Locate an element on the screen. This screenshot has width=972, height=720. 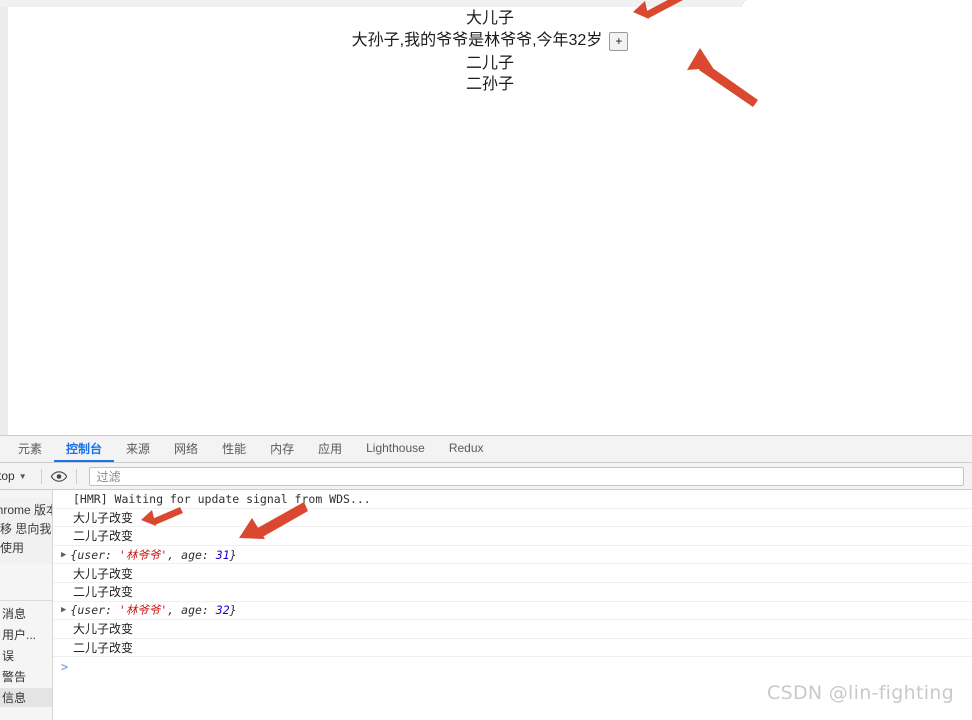
tab-memory: 内存 is located at coordinates (282, 449).